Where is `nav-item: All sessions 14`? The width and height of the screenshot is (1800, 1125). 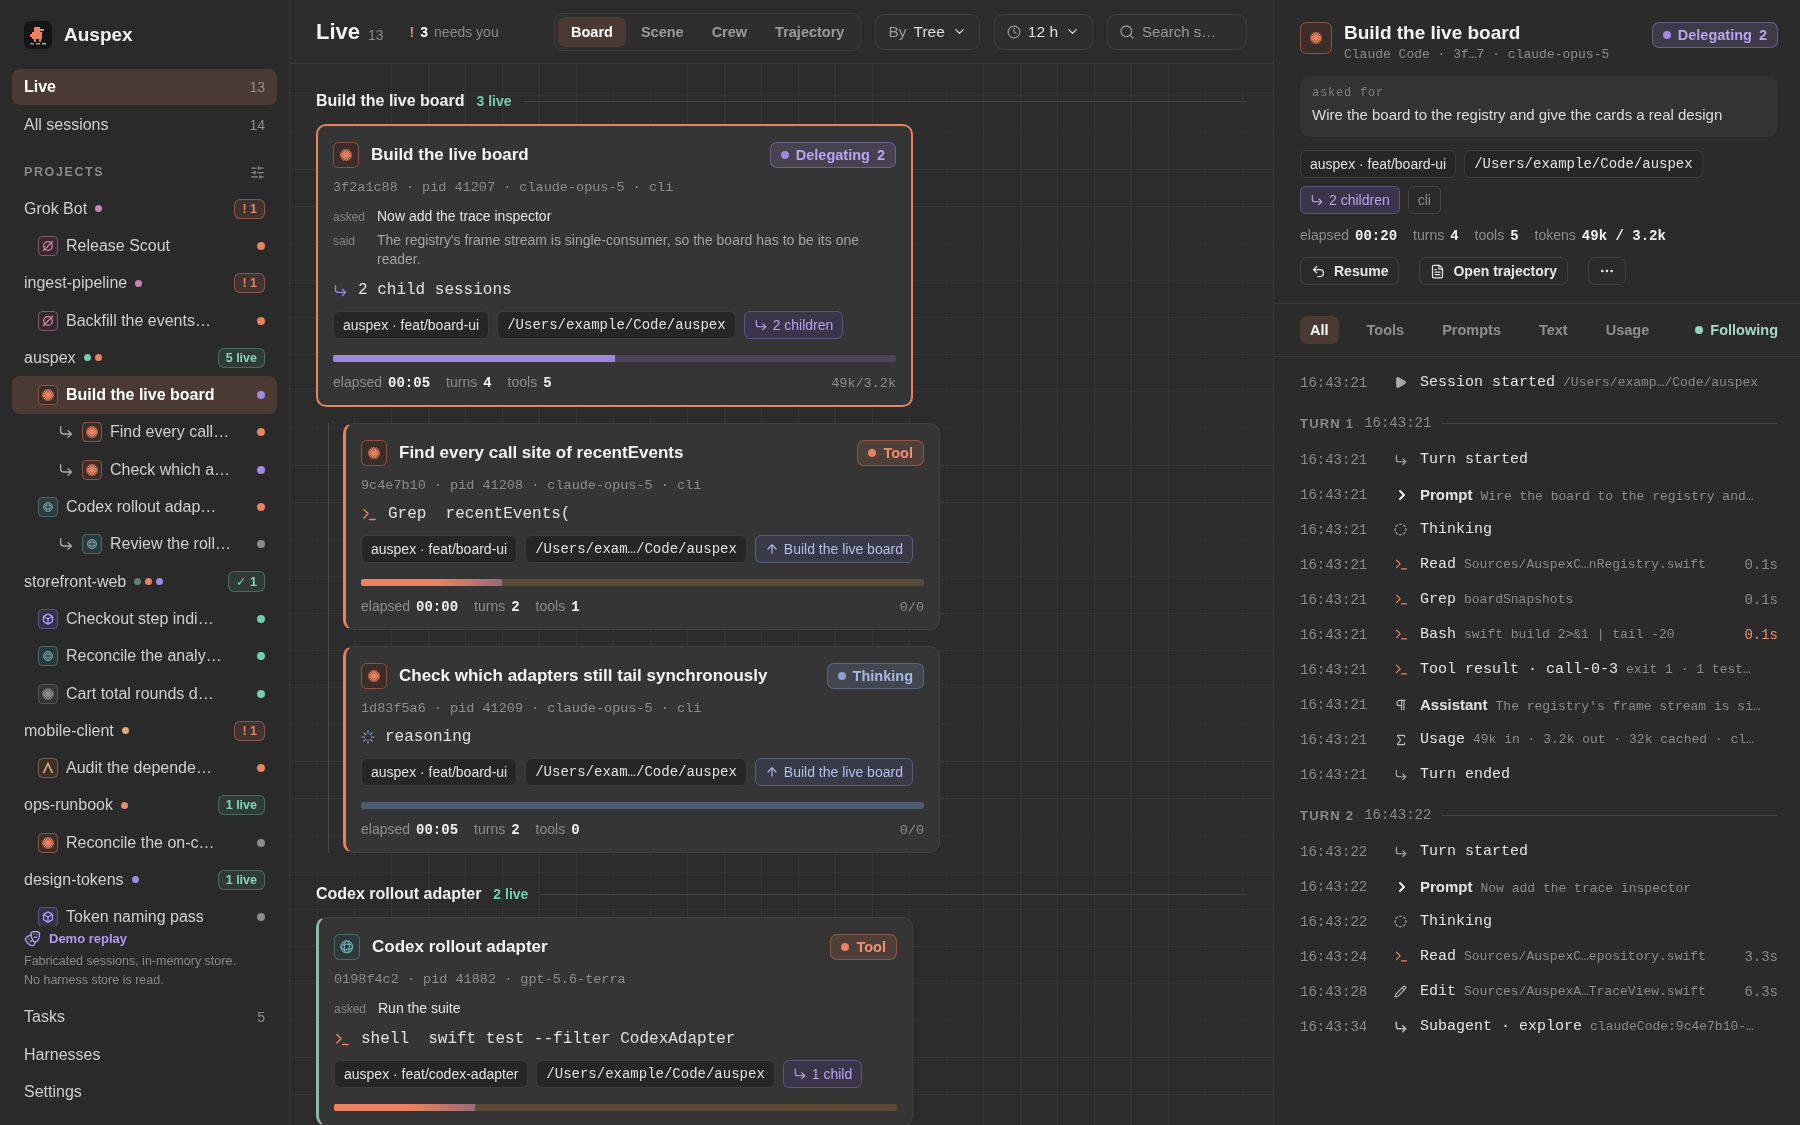 nav-item: All sessions 14 is located at coordinates (144, 125).